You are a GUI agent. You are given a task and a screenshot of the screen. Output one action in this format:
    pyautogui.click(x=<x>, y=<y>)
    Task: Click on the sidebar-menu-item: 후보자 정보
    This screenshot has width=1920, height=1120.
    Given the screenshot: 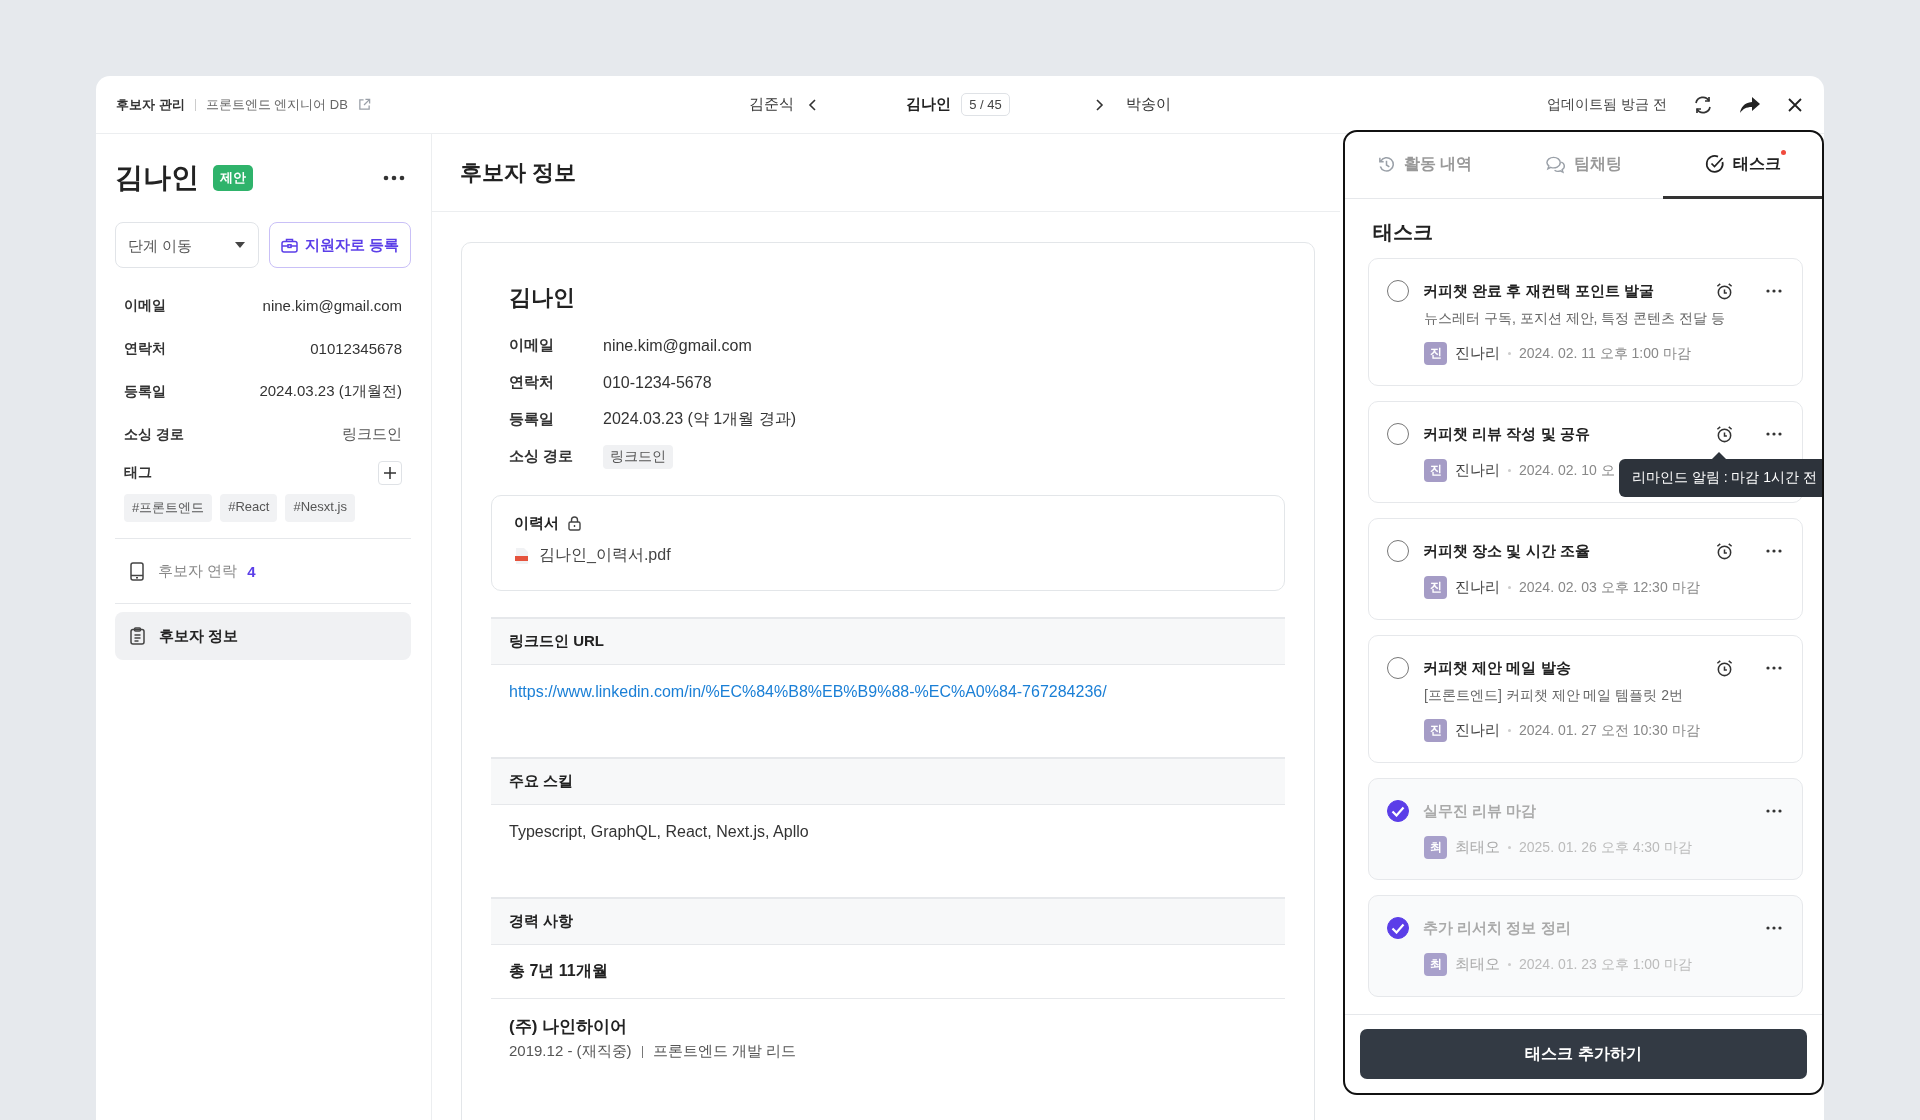 What is the action you would take?
    pyautogui.click(x=263, y=636)
    